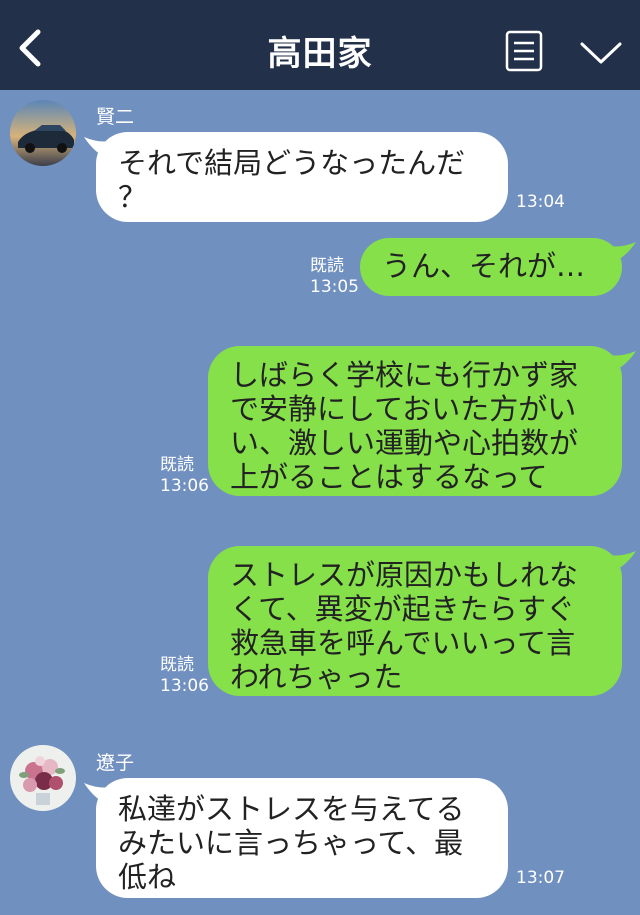  I want to click on chevron-down-icon, so click(601, 53).